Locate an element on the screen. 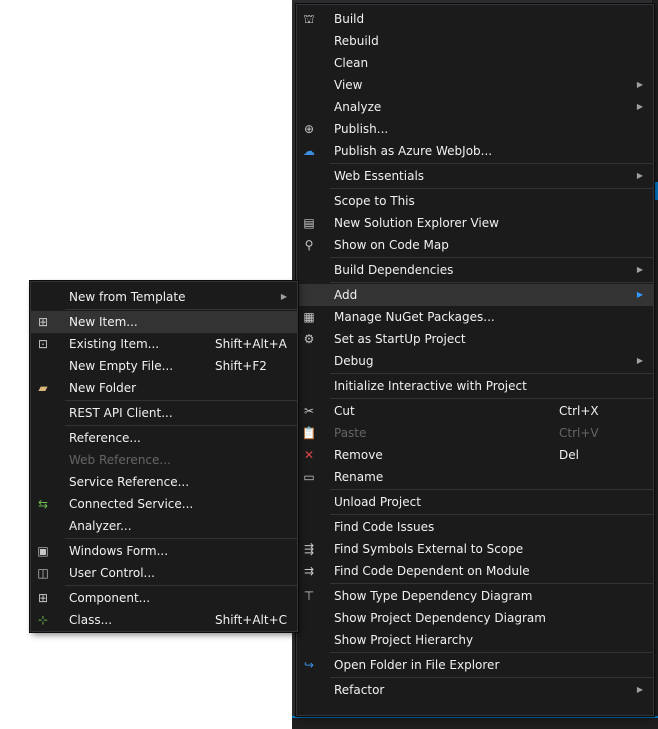 Image resolution: width=658 pixels, height=729 pixels. connected-service-icon: ⇆ is located at coordinates (43, 504).